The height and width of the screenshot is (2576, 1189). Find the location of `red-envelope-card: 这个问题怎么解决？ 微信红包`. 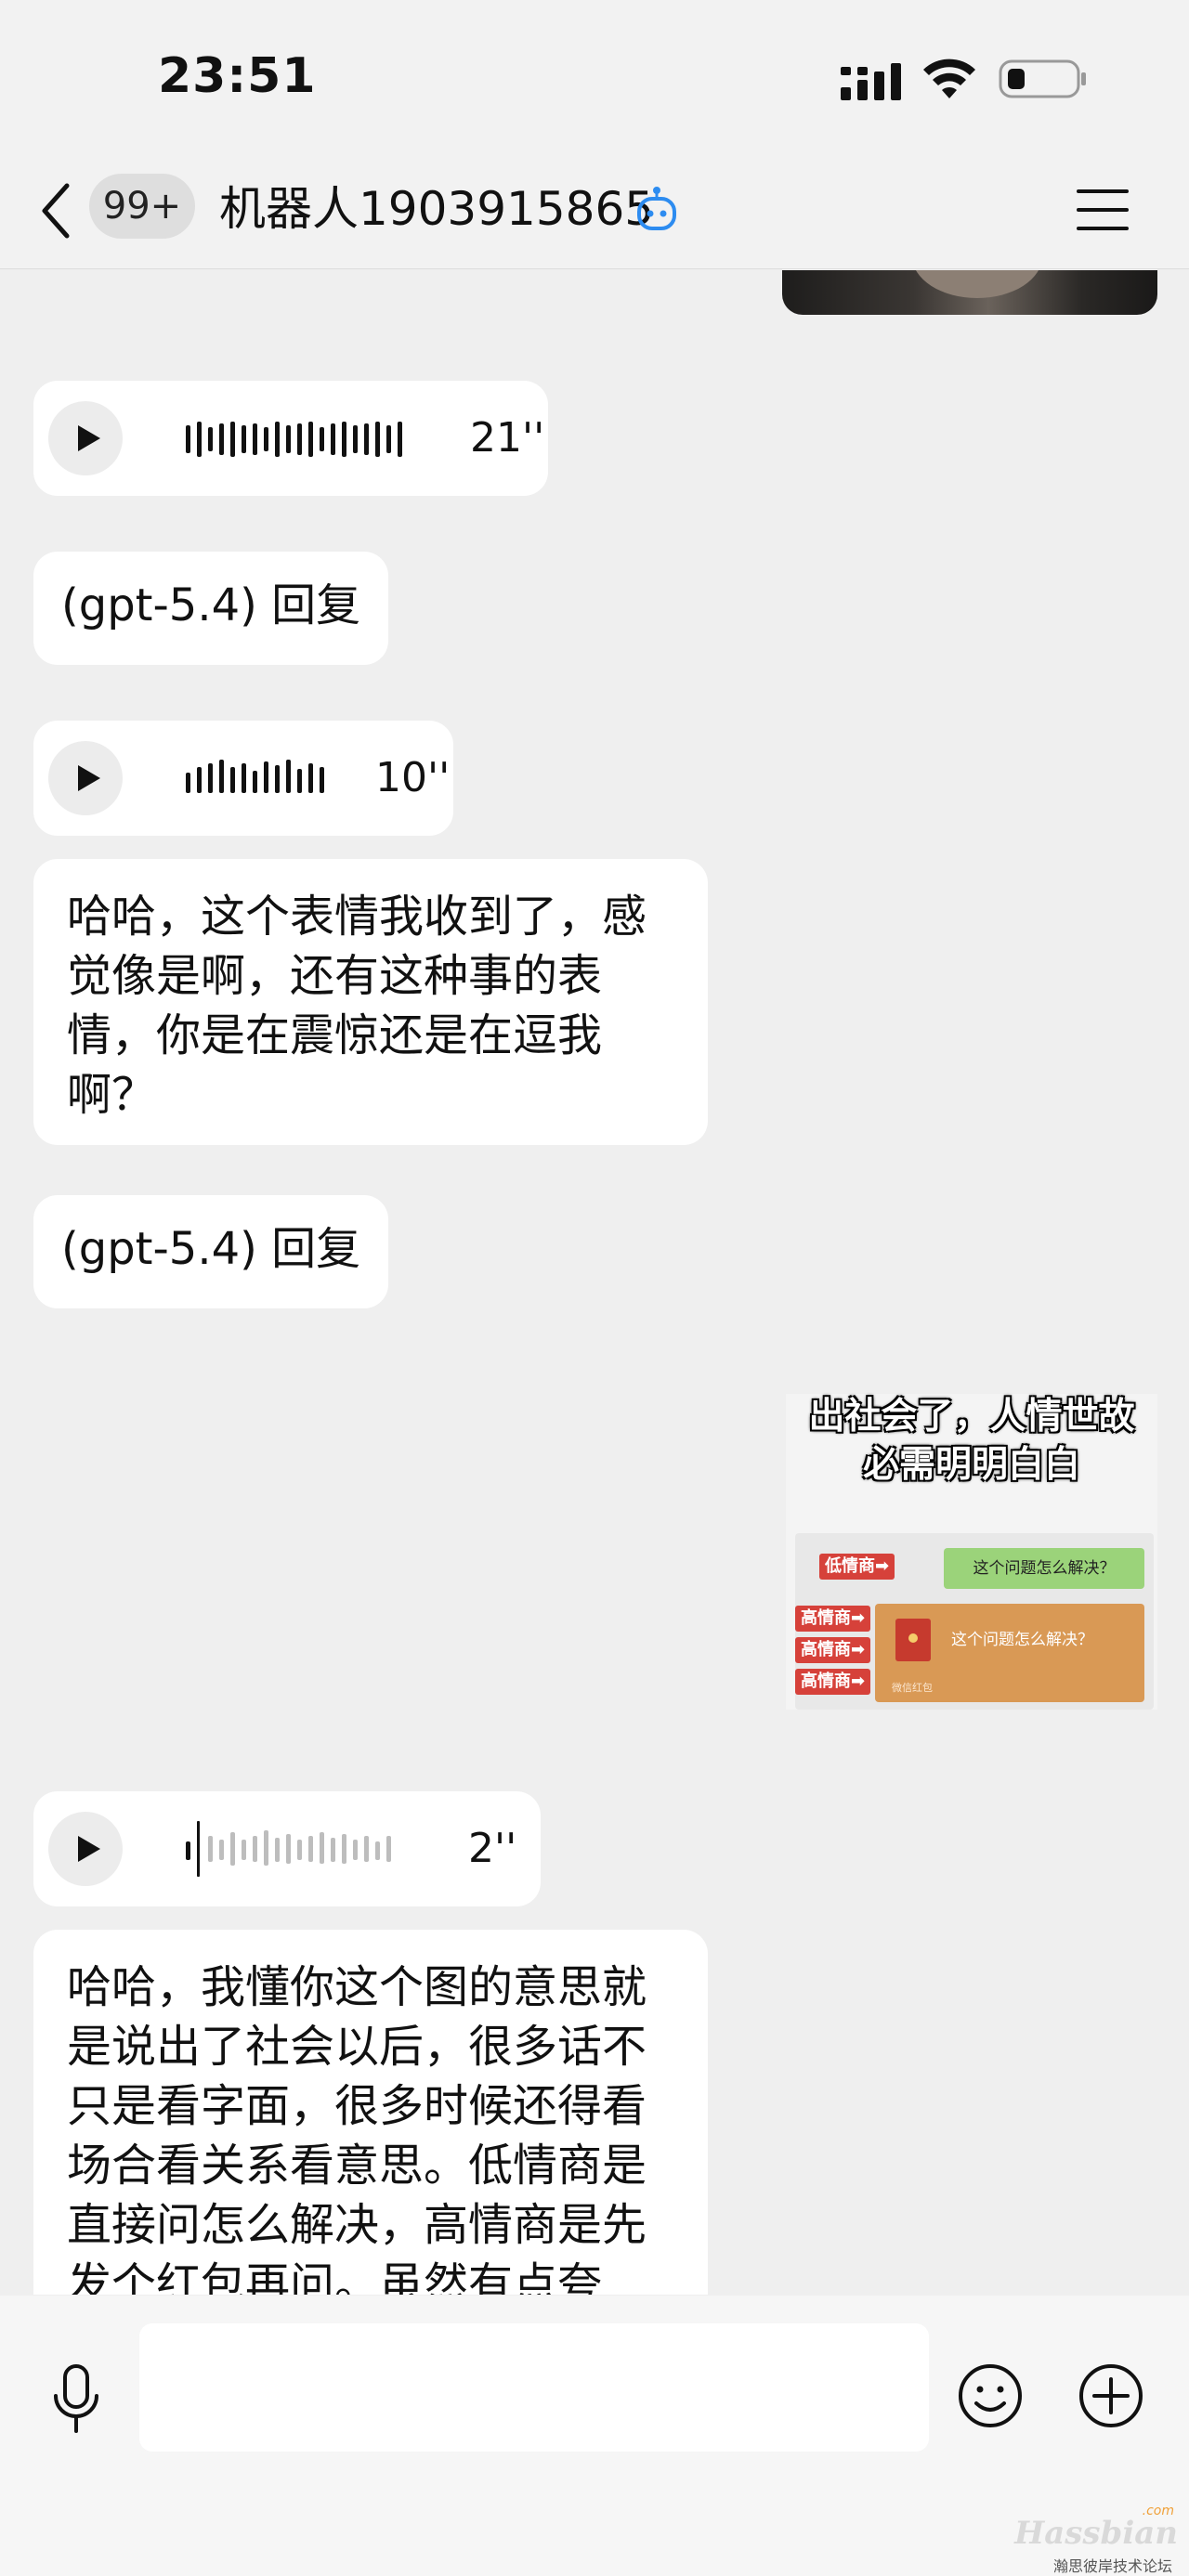

red-envelope-card: 这个问题怎么解决？ 微信红包 is located at coordinates (1010, 1653).